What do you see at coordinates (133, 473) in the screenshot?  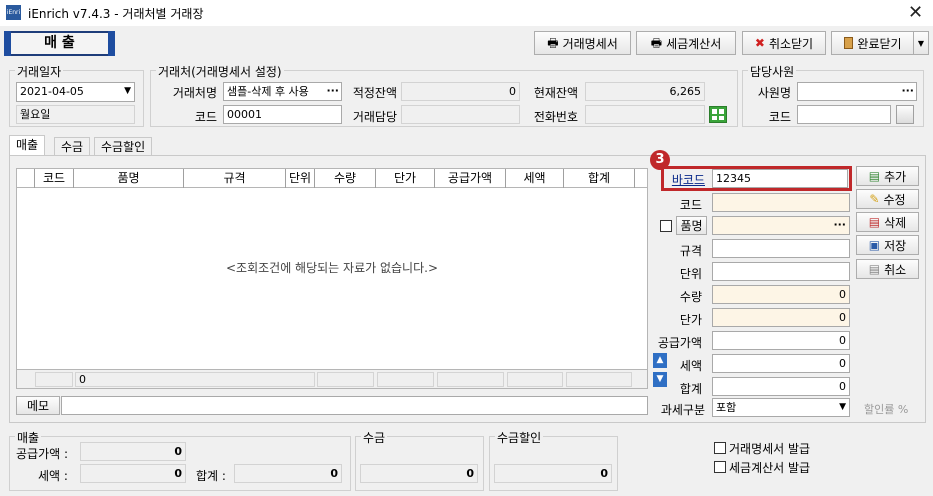 I see `sales-tax-value: 0` at bounding box center [133, 473].